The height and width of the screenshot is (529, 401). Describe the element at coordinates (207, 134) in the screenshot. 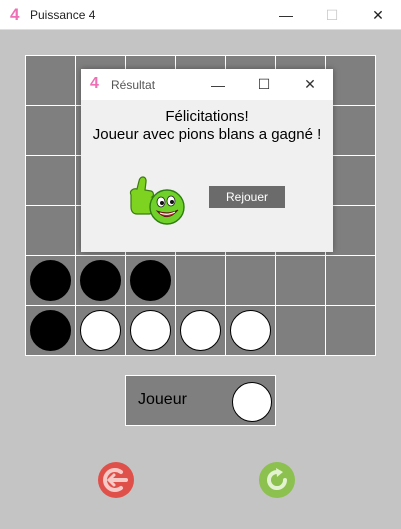

I see `winner-message: Joueur avec pions blans a gagné !` at that location.